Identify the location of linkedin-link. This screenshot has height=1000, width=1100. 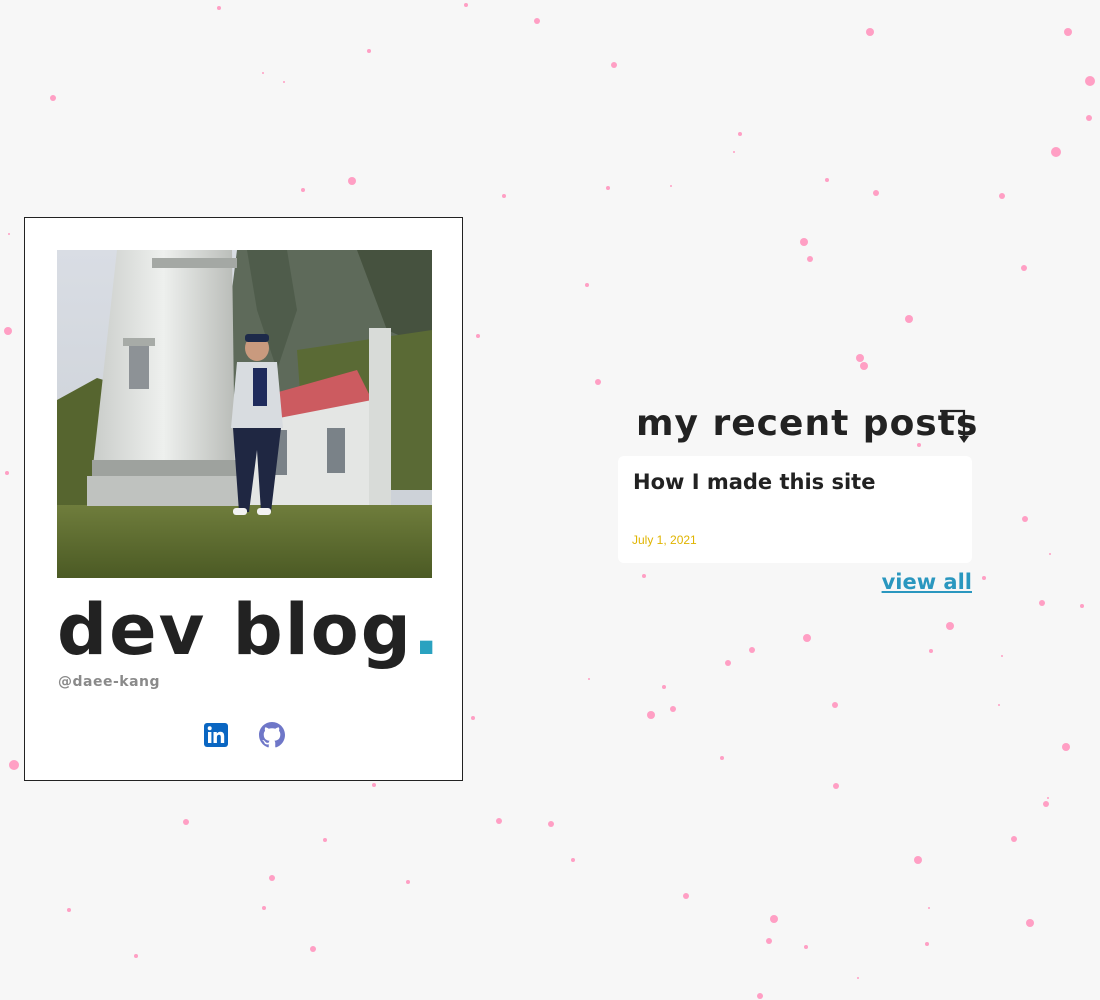
(216, 735).